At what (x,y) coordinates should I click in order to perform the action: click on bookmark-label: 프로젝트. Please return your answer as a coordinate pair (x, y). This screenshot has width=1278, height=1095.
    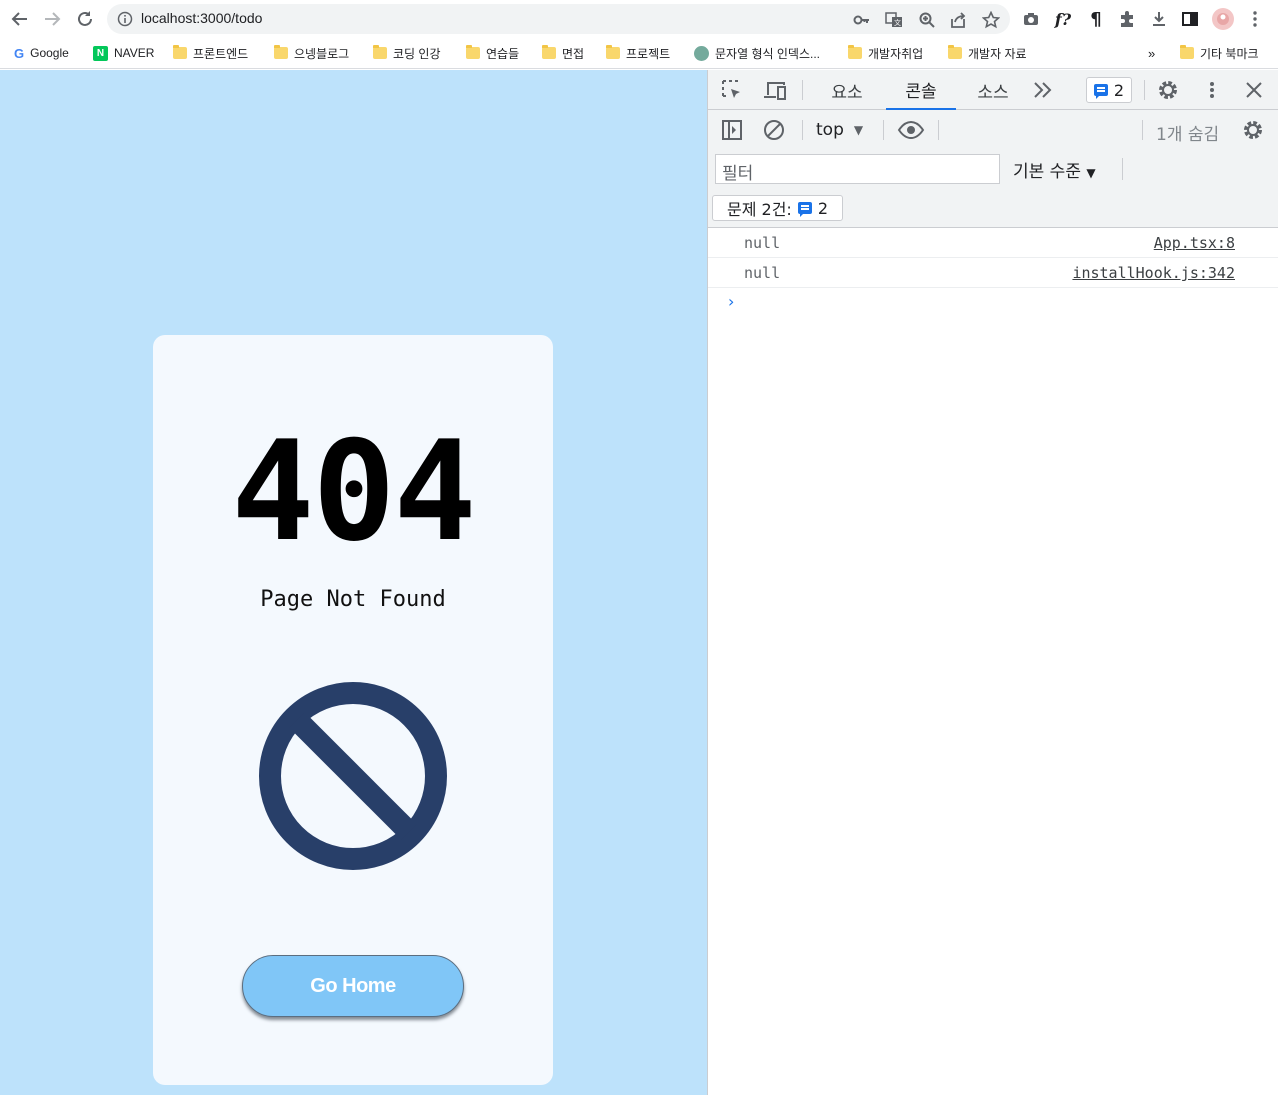
    Looking at the image, I should click on (648, 53).